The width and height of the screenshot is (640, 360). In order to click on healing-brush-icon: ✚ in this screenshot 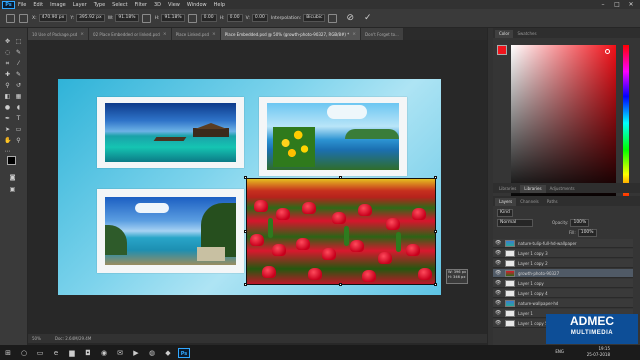, I will do `click(7, 74)`.